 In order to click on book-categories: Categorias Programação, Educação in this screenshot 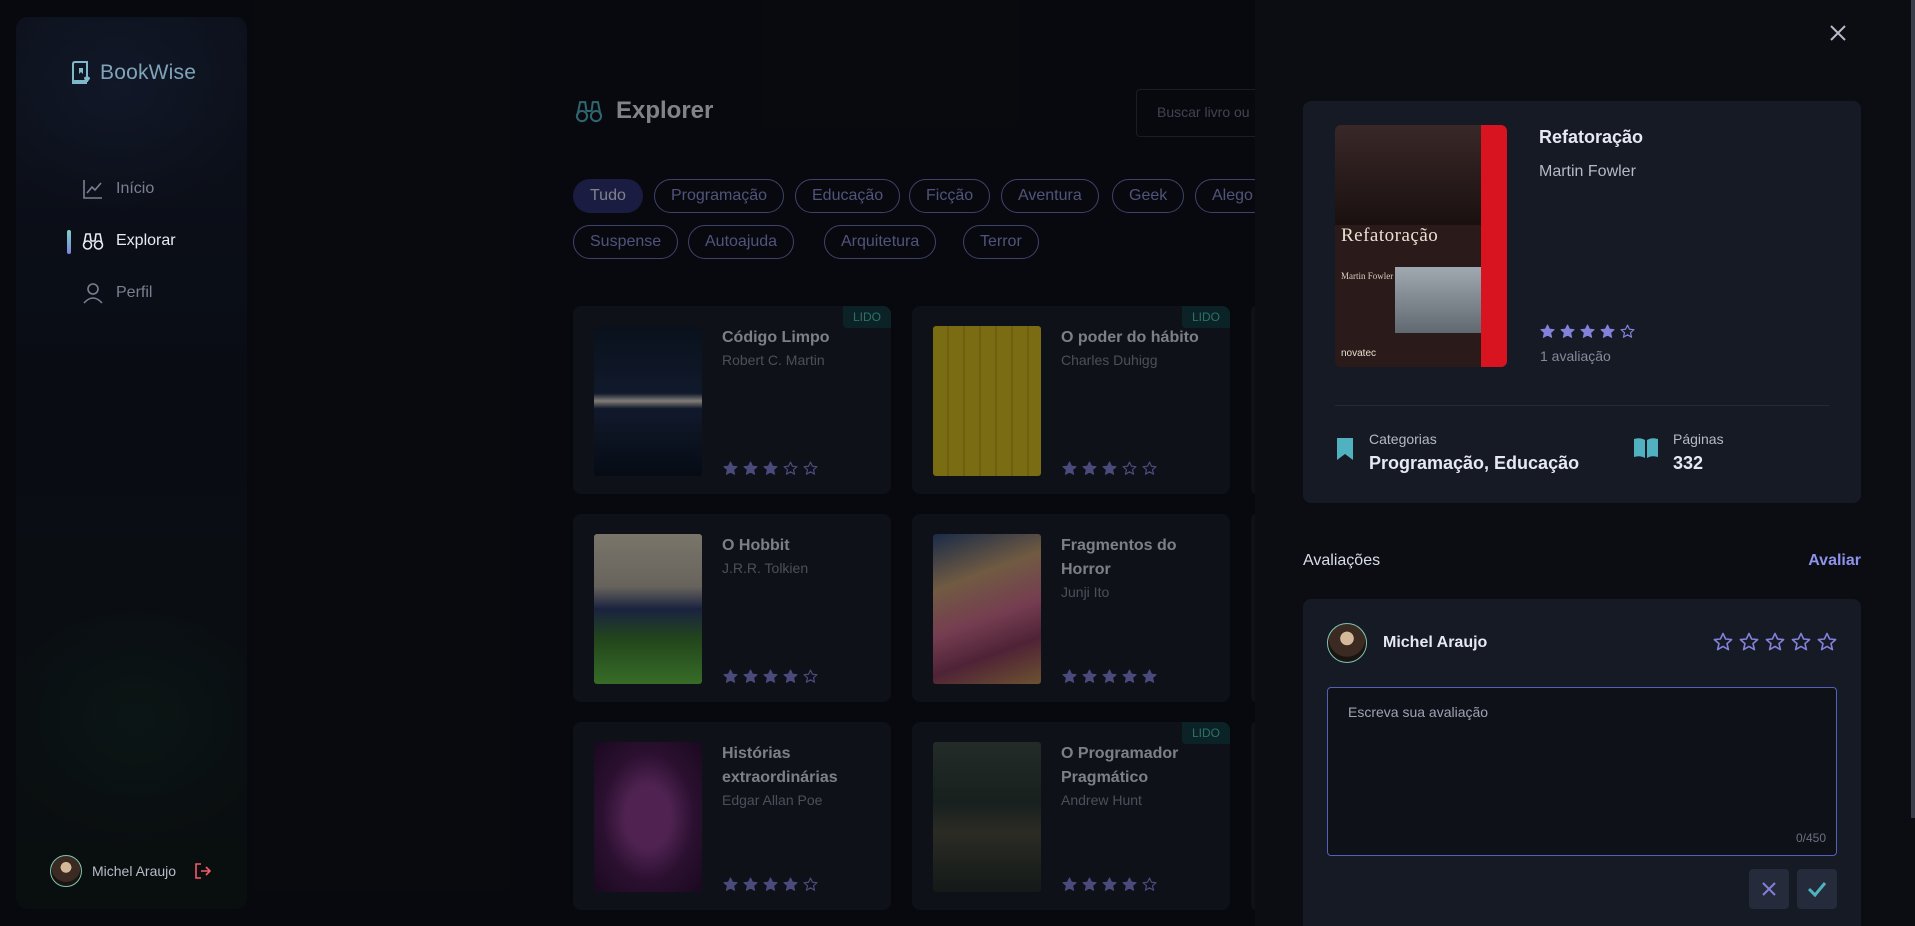, I will do `click(1457, 452)`.